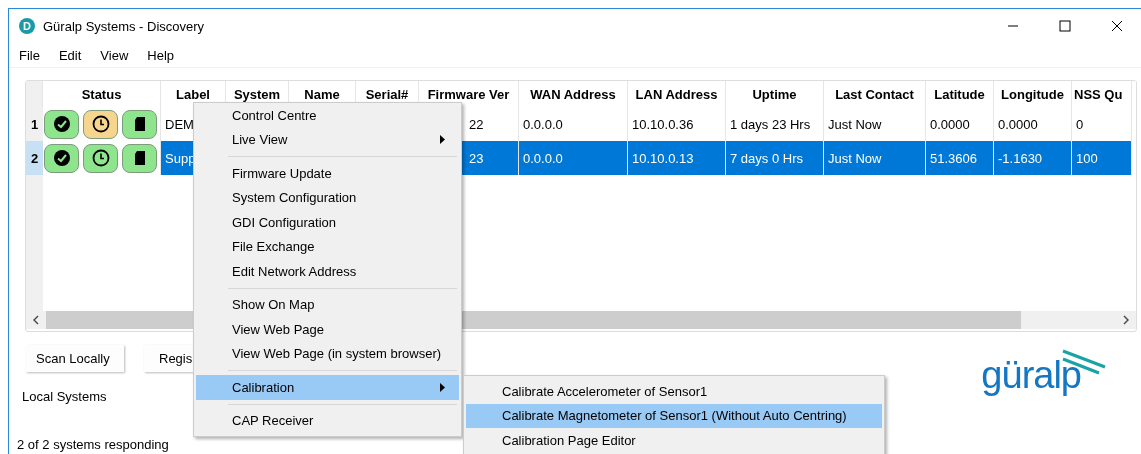  What do you see at coordinates (93, 444) in the screenshot?
I see `status-text: 2 of 2 systems responding` at bounding box center [93, 444].